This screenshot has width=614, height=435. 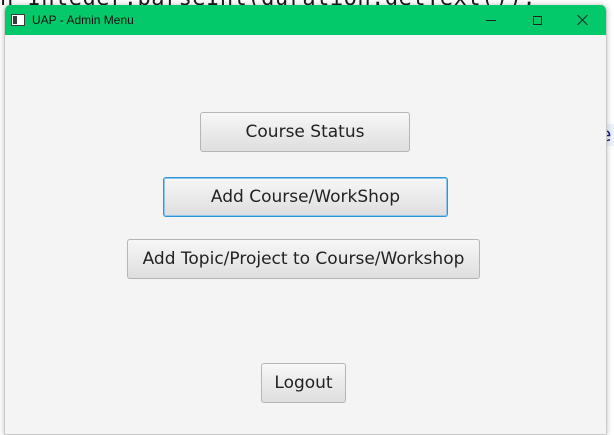 I want to click on minimize-icon, so click(x=491, y=20).